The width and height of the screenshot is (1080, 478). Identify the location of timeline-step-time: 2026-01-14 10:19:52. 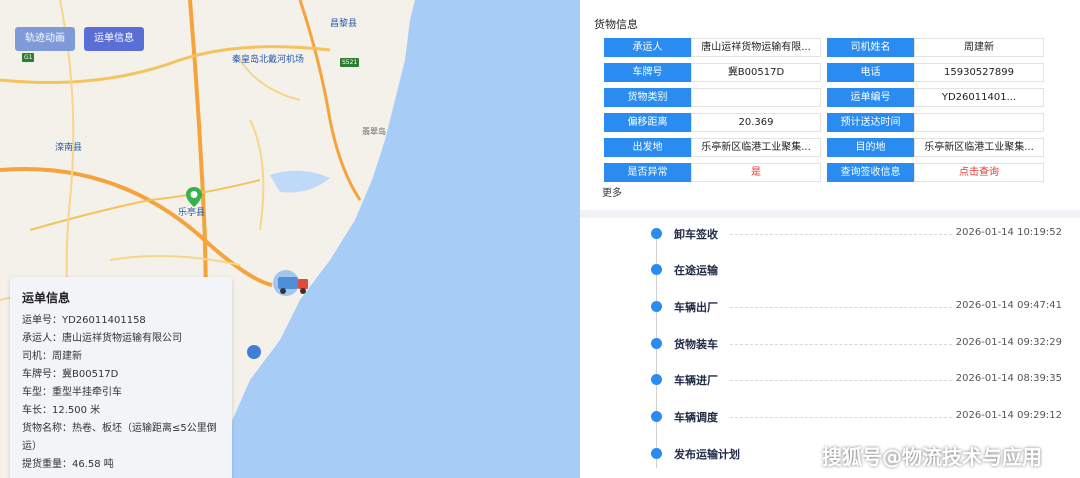
(1008, 232).